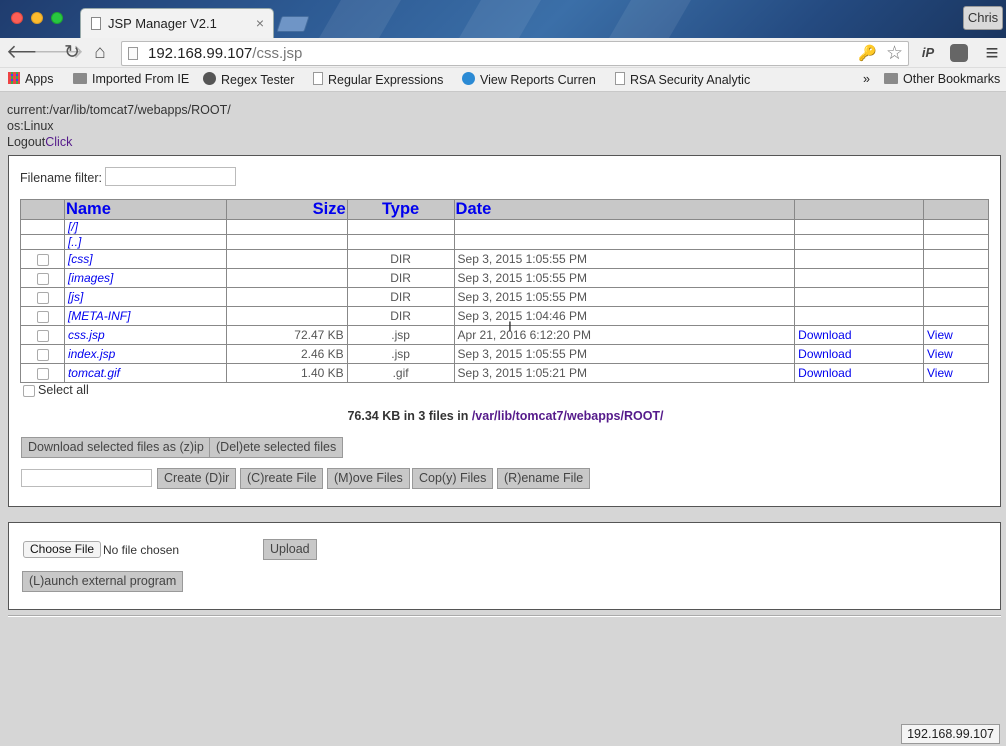  I want to click on file-name-link: tomcat.gif, so click(94, 373).